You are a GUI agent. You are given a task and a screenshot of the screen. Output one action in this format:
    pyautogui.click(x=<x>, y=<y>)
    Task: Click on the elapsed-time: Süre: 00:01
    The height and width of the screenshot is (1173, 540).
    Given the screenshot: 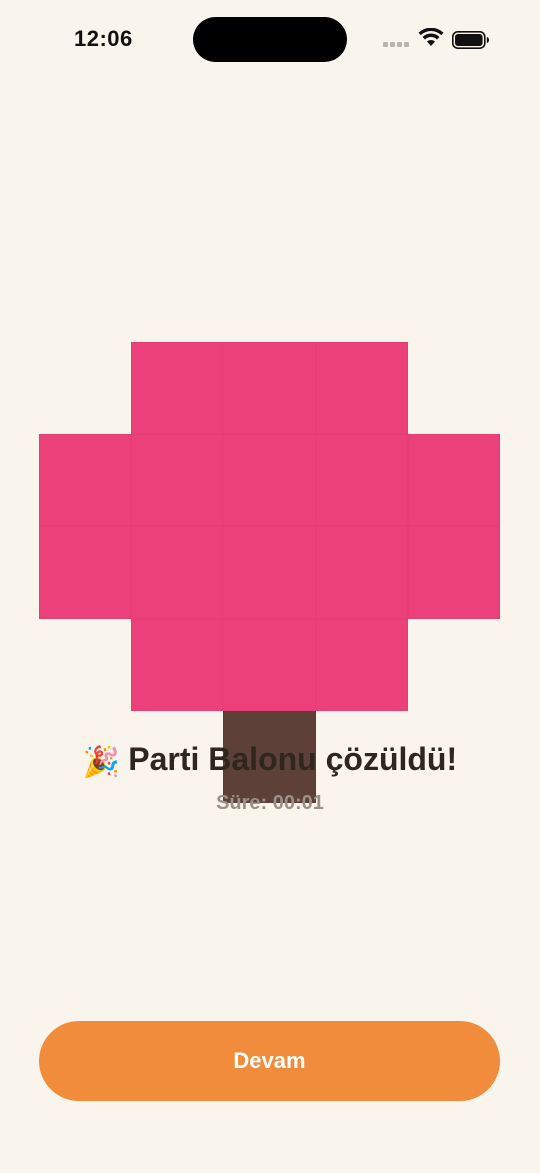 What is the action you would take?
    pyautogui.click(x=270, y=803)
    